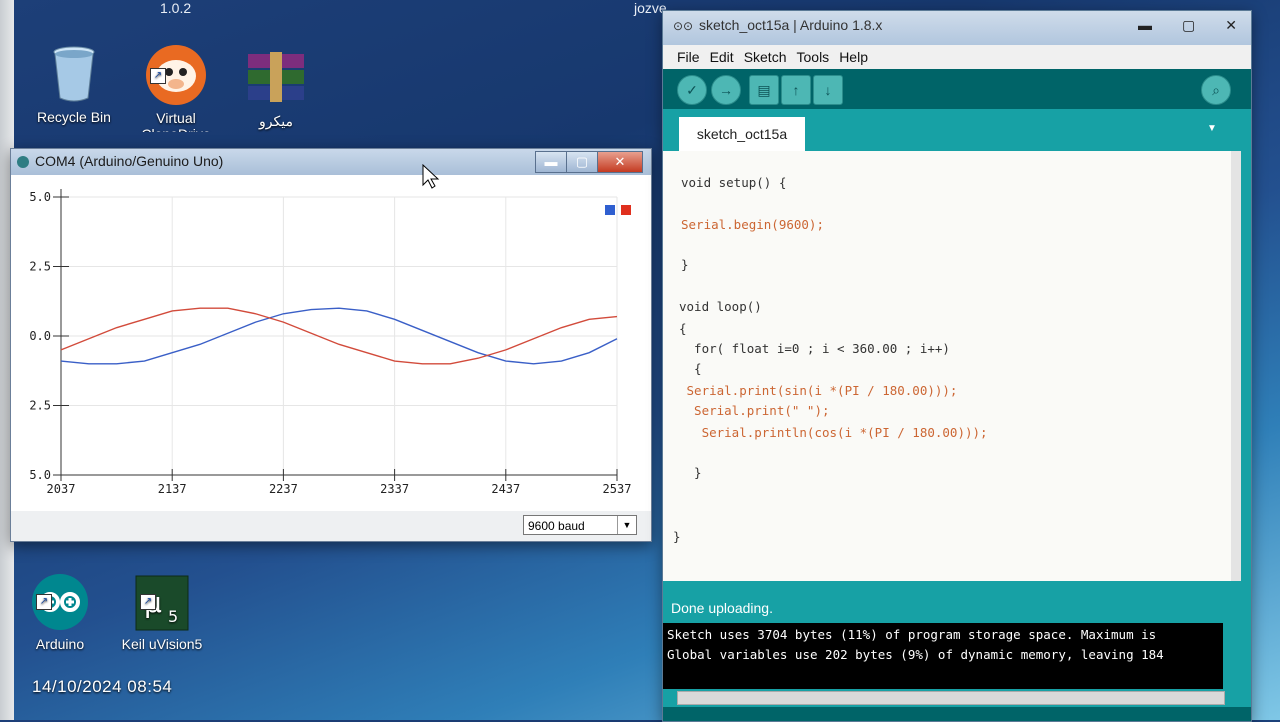 The width and height of the screenshot is (1280, 722). I want to click on sheep-icon: ↗, so click(176, 75).